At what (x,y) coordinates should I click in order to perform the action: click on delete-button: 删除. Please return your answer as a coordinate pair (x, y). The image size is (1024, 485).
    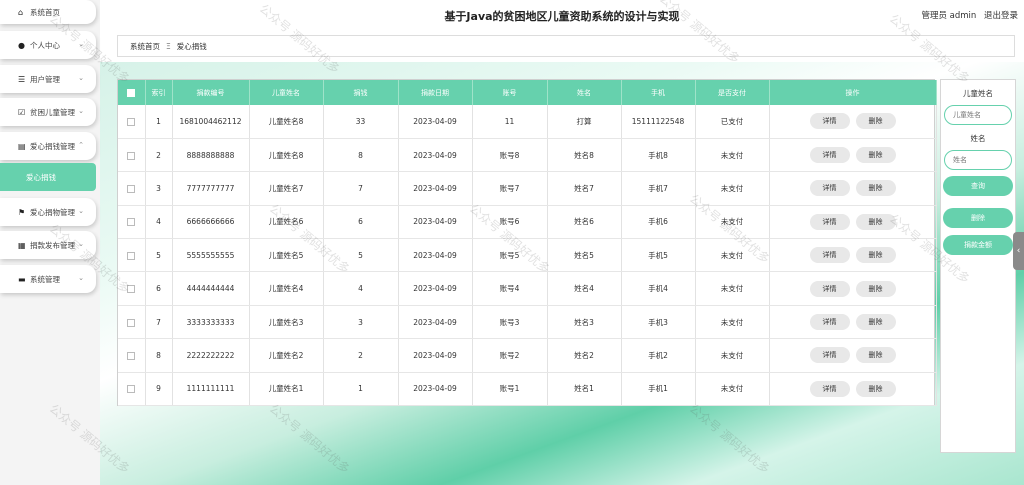
    Looking at the image, I should click on (978, 218).